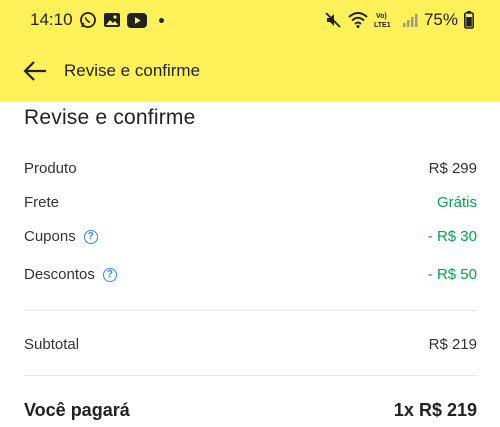 The image size is (500, 427). I want to click on app-bar: Revise e confirme, so click(250, 71).